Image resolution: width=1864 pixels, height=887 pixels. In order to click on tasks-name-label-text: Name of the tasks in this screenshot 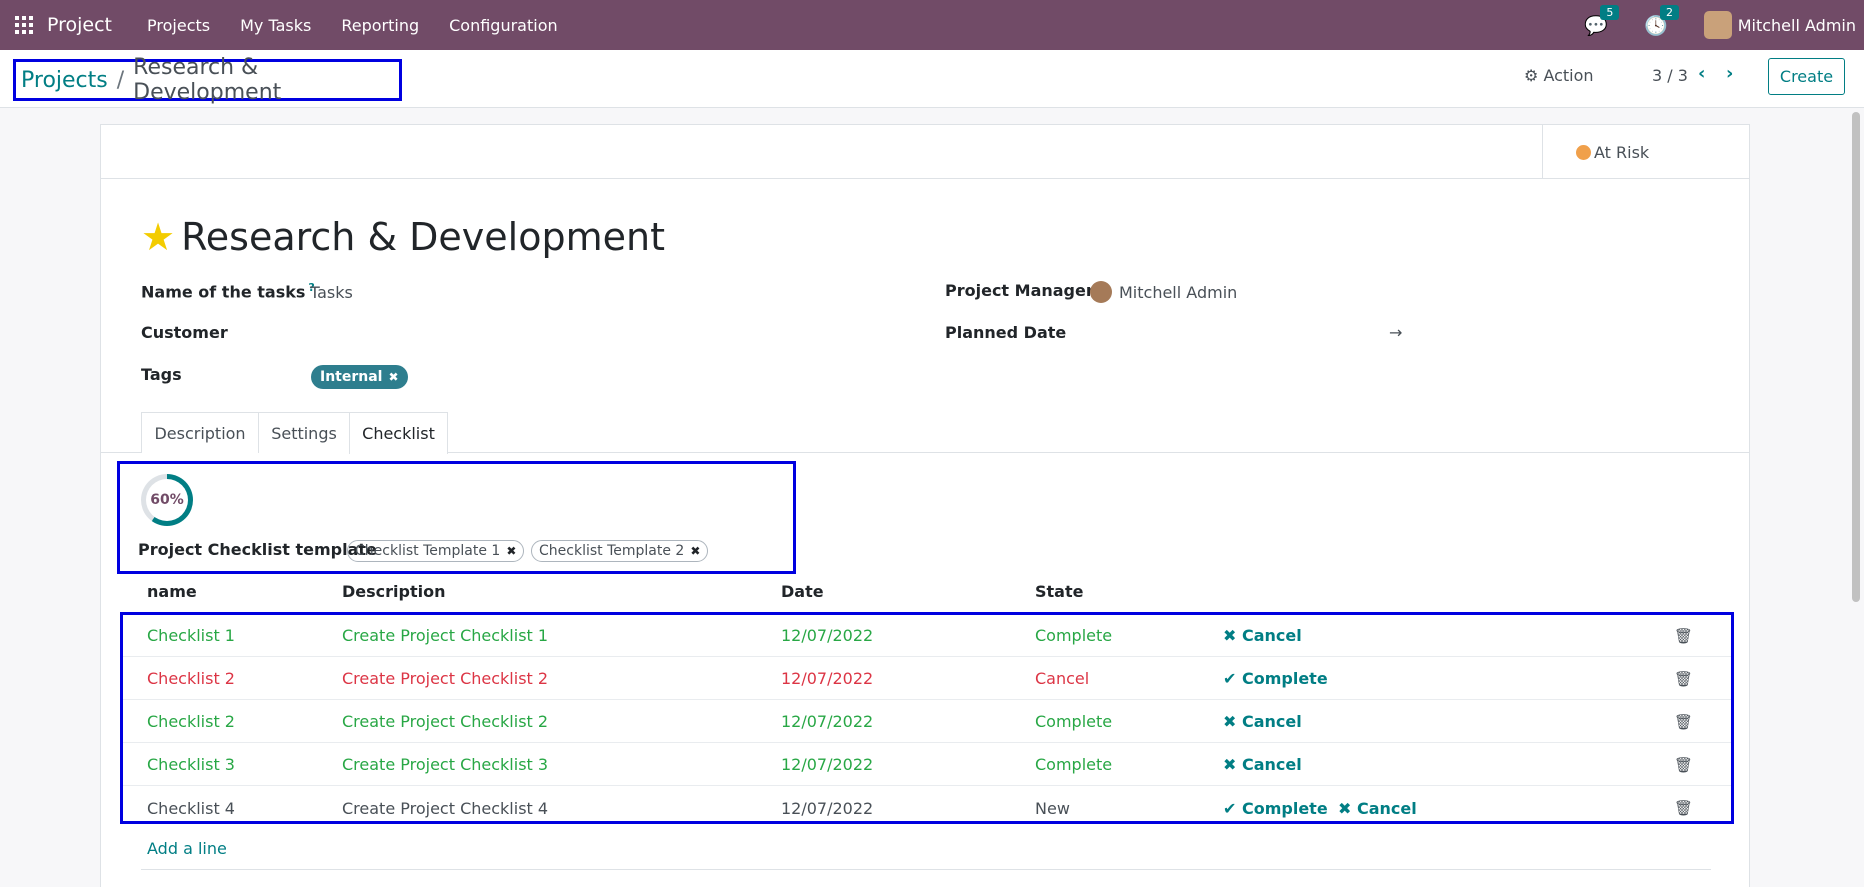, I will do `click(223, 292)`.